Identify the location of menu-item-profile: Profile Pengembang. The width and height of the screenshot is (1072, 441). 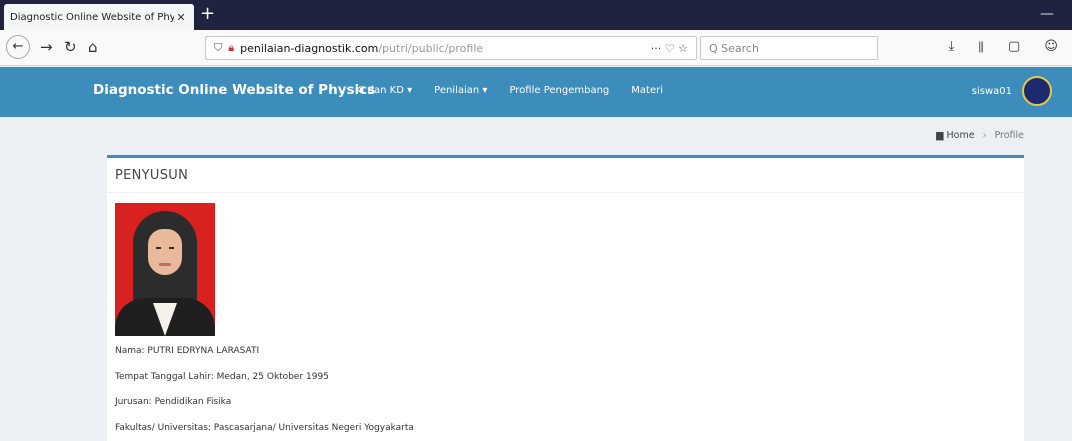
(559, 90).